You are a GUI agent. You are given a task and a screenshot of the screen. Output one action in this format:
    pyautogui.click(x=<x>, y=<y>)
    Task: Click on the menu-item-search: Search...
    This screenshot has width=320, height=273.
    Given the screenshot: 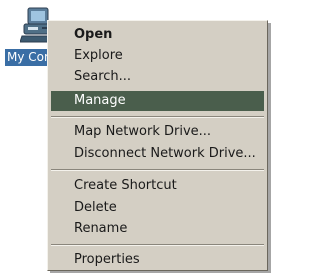 What is the action you would take?
    pyautogui.click(x=157, y=77)
    